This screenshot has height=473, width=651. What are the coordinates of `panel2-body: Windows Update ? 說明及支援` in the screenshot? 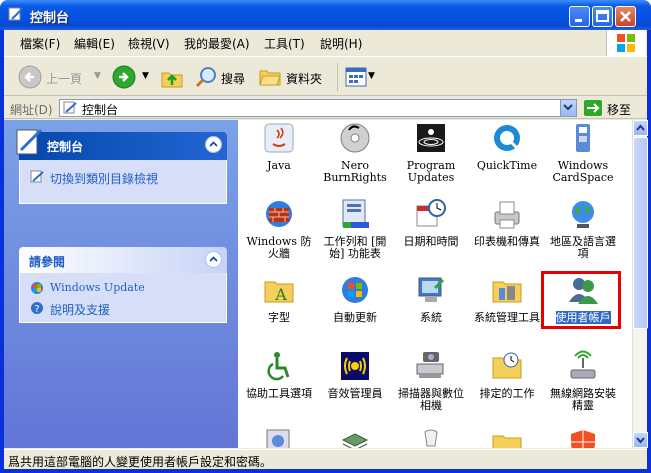 It's located at (123, 298).